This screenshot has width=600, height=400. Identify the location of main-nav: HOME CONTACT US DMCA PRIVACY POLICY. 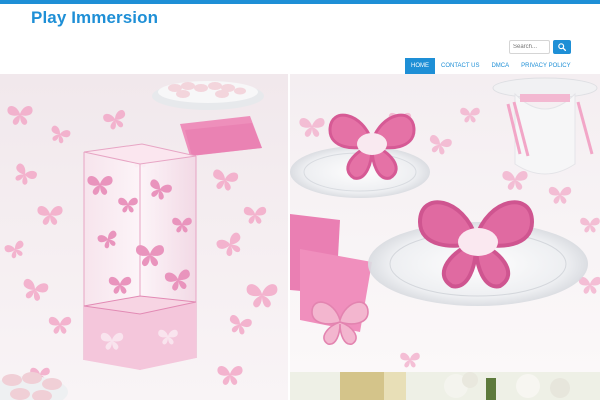
(491, 66).